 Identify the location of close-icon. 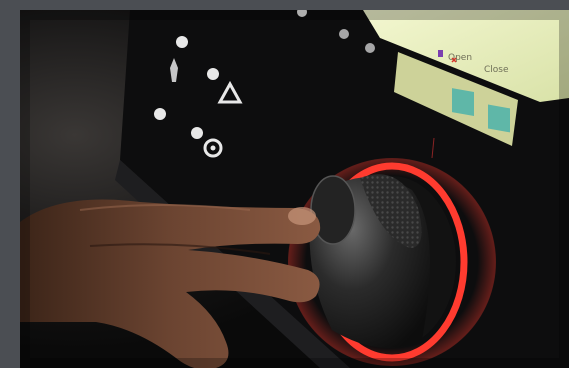
(499, 118).